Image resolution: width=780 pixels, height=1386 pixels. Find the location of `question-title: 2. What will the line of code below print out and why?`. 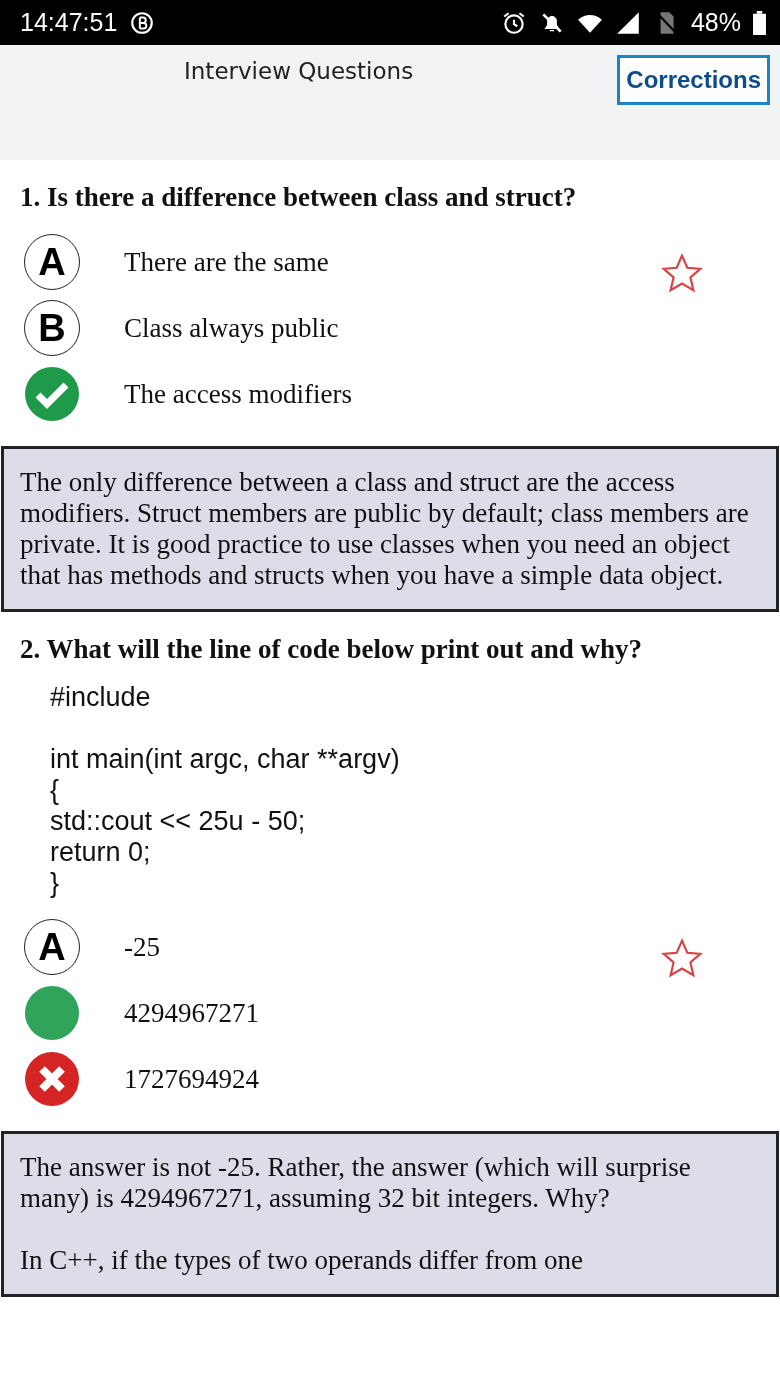

question-title: 2. What will the line of code below print out and why? is located at coordinates (331, 649).